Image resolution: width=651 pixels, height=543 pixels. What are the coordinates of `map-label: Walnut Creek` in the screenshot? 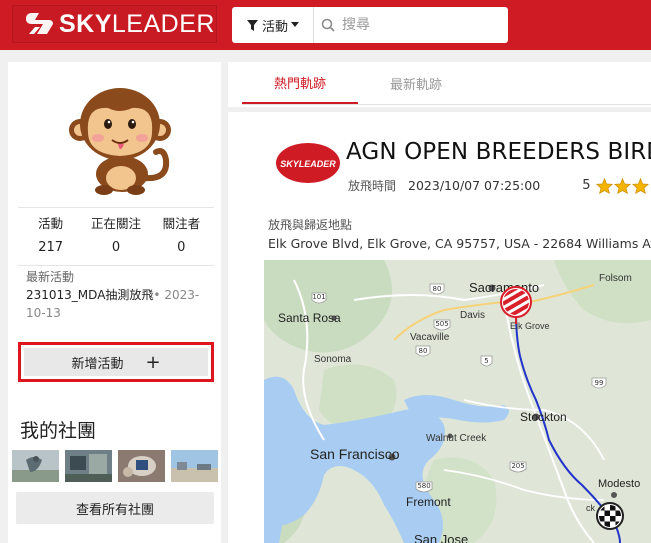 It's located at (456, 438).